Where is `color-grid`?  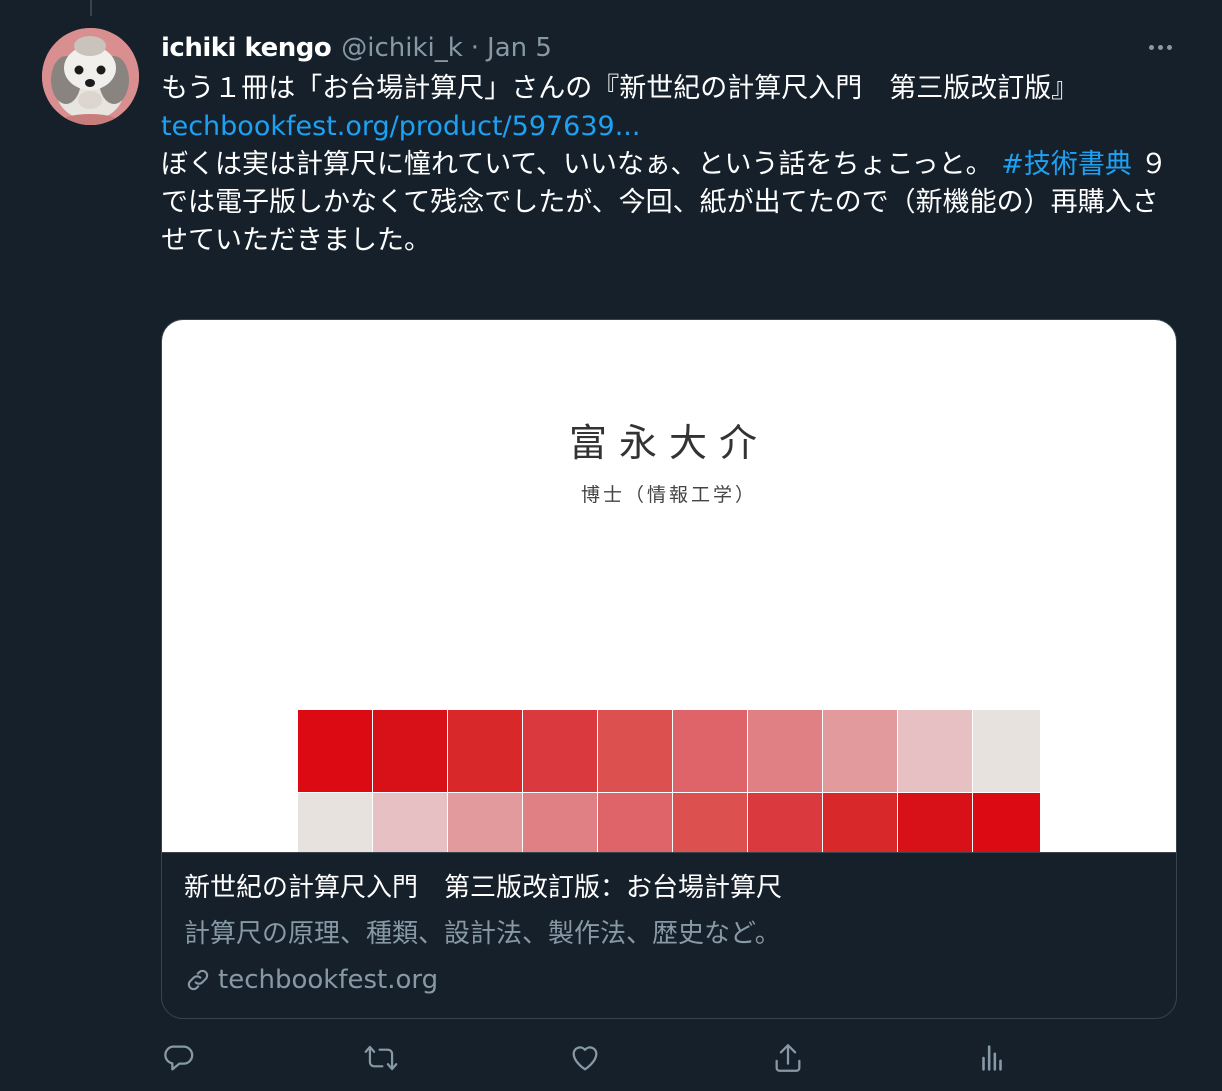
color-grid is located at coordinates (669, 781).